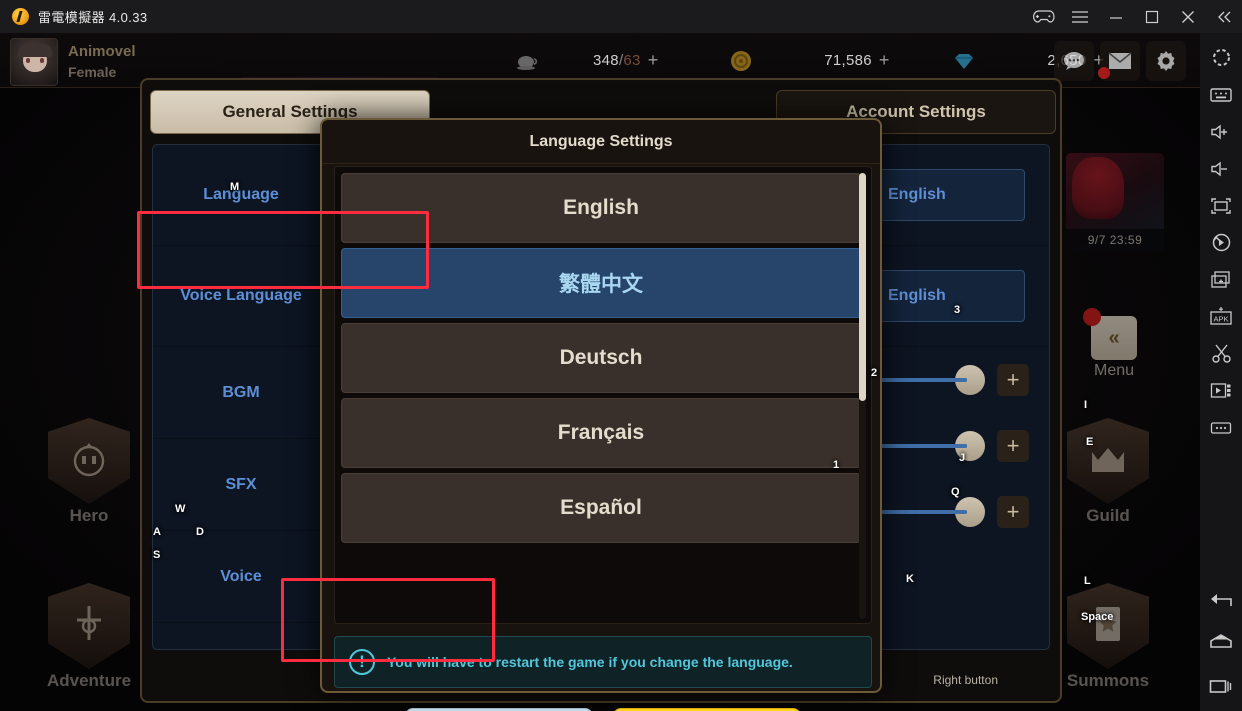 The image size is (1242, 711). What do you see at coordinates (1092, 317) in the screenshot?
I see `menu-notification-badge` at bounding box center [1092, 317].